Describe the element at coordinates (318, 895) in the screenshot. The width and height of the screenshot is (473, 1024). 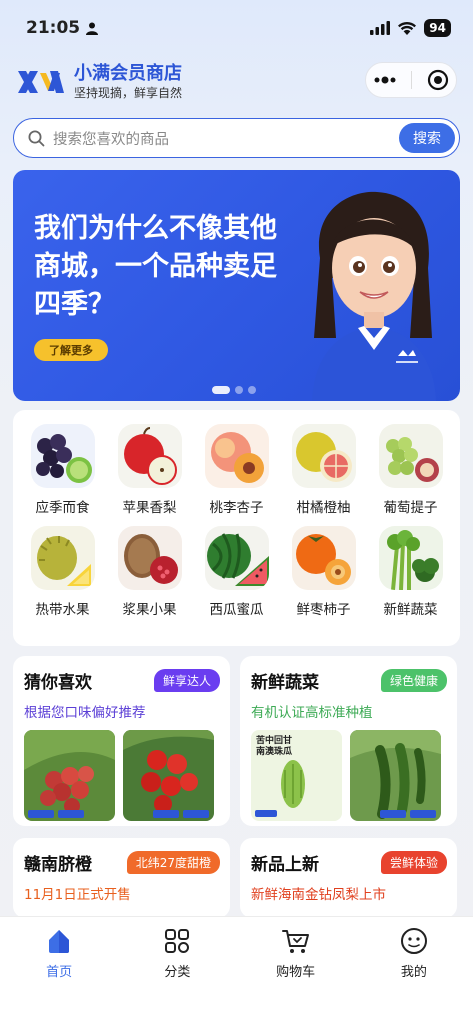
I see `promo-subtitle: 新鲜海南金钻凤梨上市` at that location.